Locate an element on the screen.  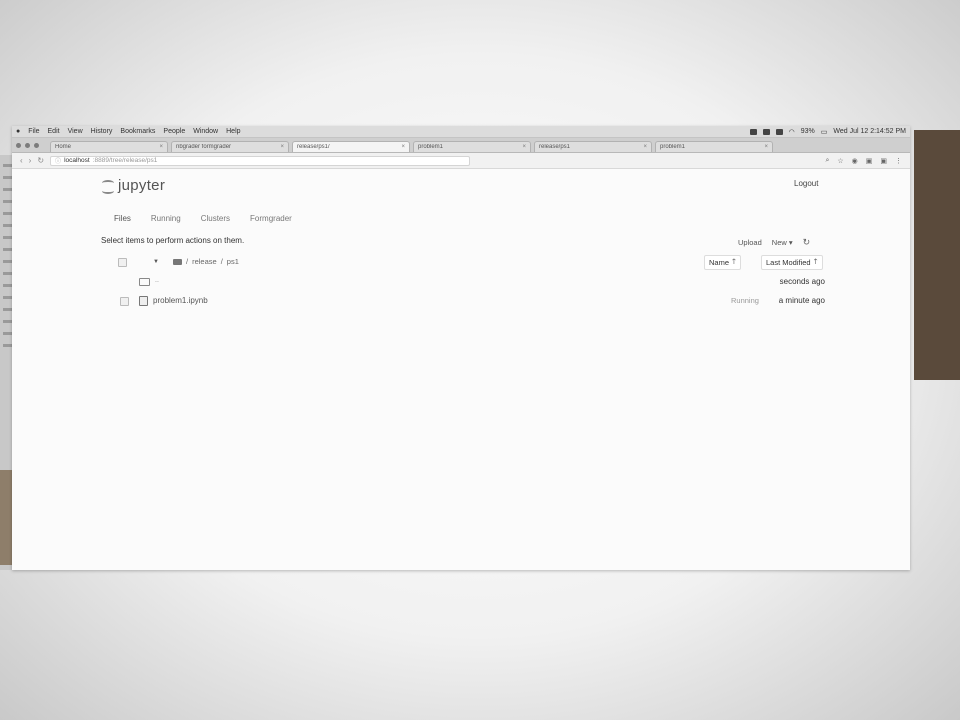
new-dropdown: New ▾ is located at coordinates (782, 242).